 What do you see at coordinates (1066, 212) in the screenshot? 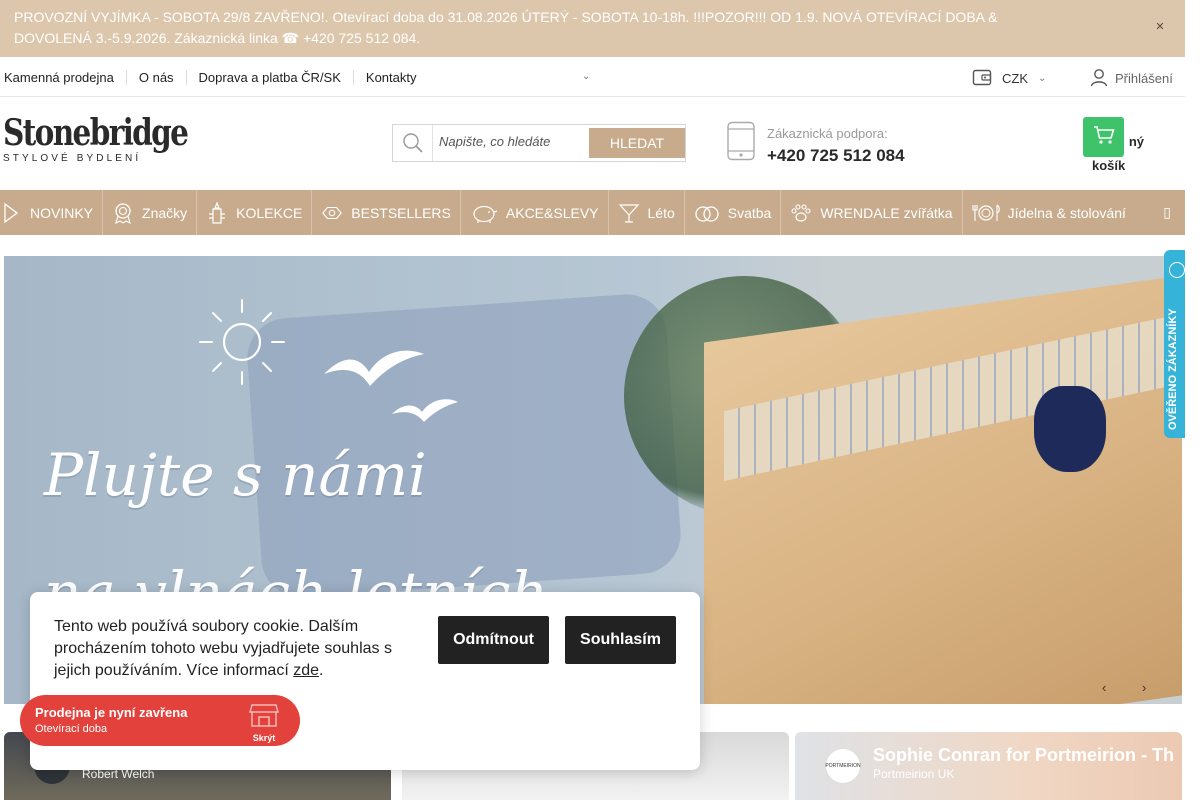
I see `category-label: Jídelna & stolování` at bounding box center [1066, 212].